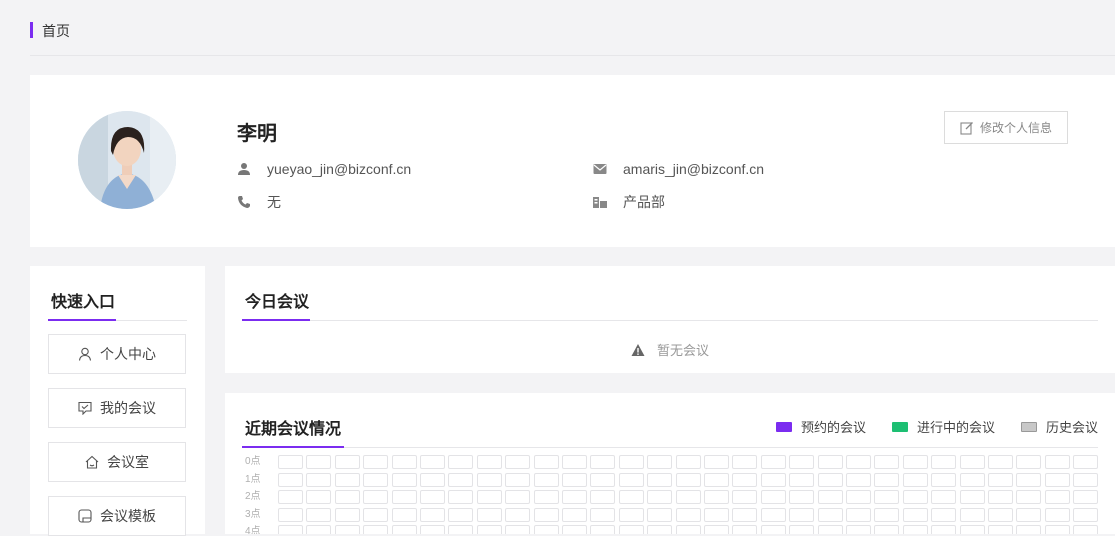 This screenshot has height=536, width=1115. What do you see at coordinates (1006, 127) in the screenshot?
I see `edit-profile-button: 修改个人信息` at bounding box center [1006, 127].